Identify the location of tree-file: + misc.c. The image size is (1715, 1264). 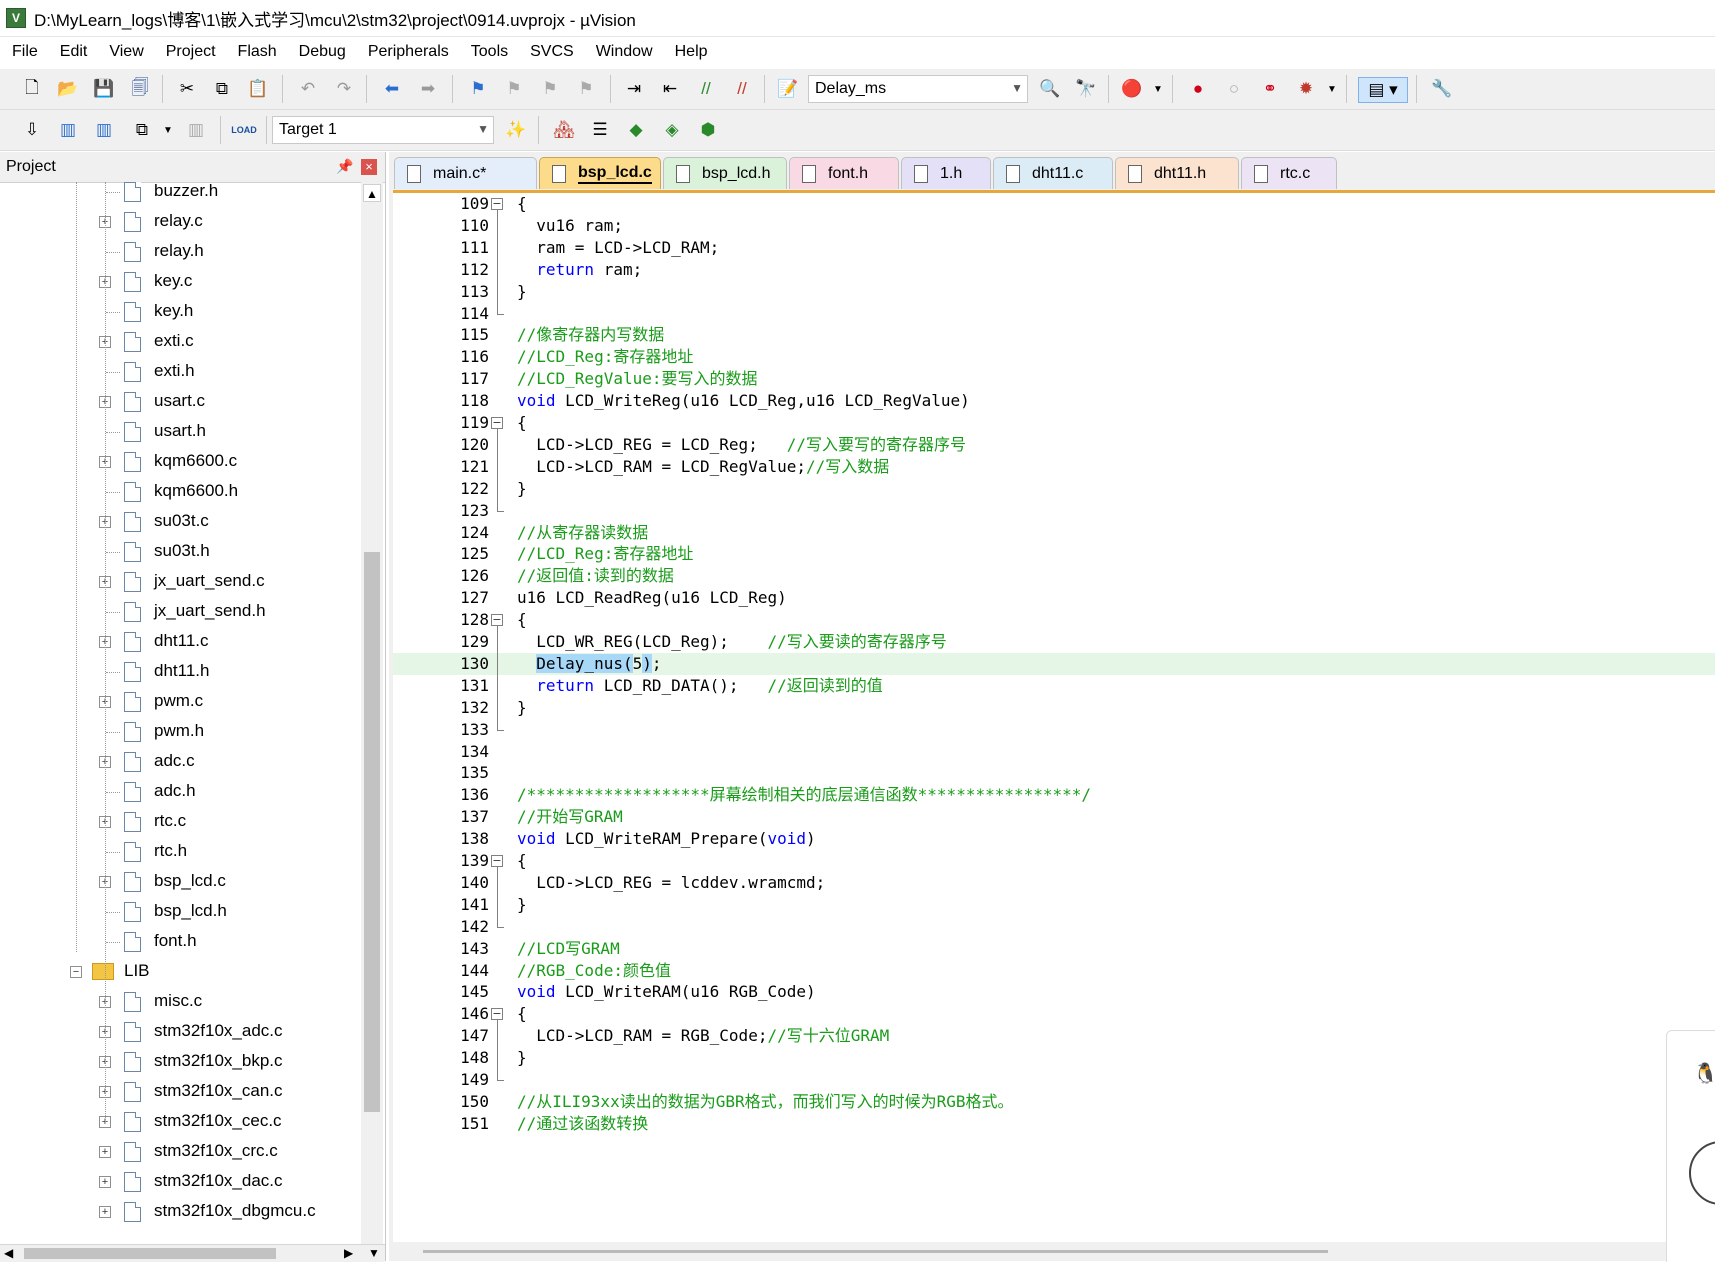
(180, 1003).